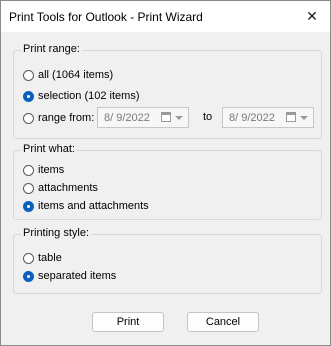 This screenshot has height=346, width=331. I want to click on radio-items-label: items, so click(51, 170).